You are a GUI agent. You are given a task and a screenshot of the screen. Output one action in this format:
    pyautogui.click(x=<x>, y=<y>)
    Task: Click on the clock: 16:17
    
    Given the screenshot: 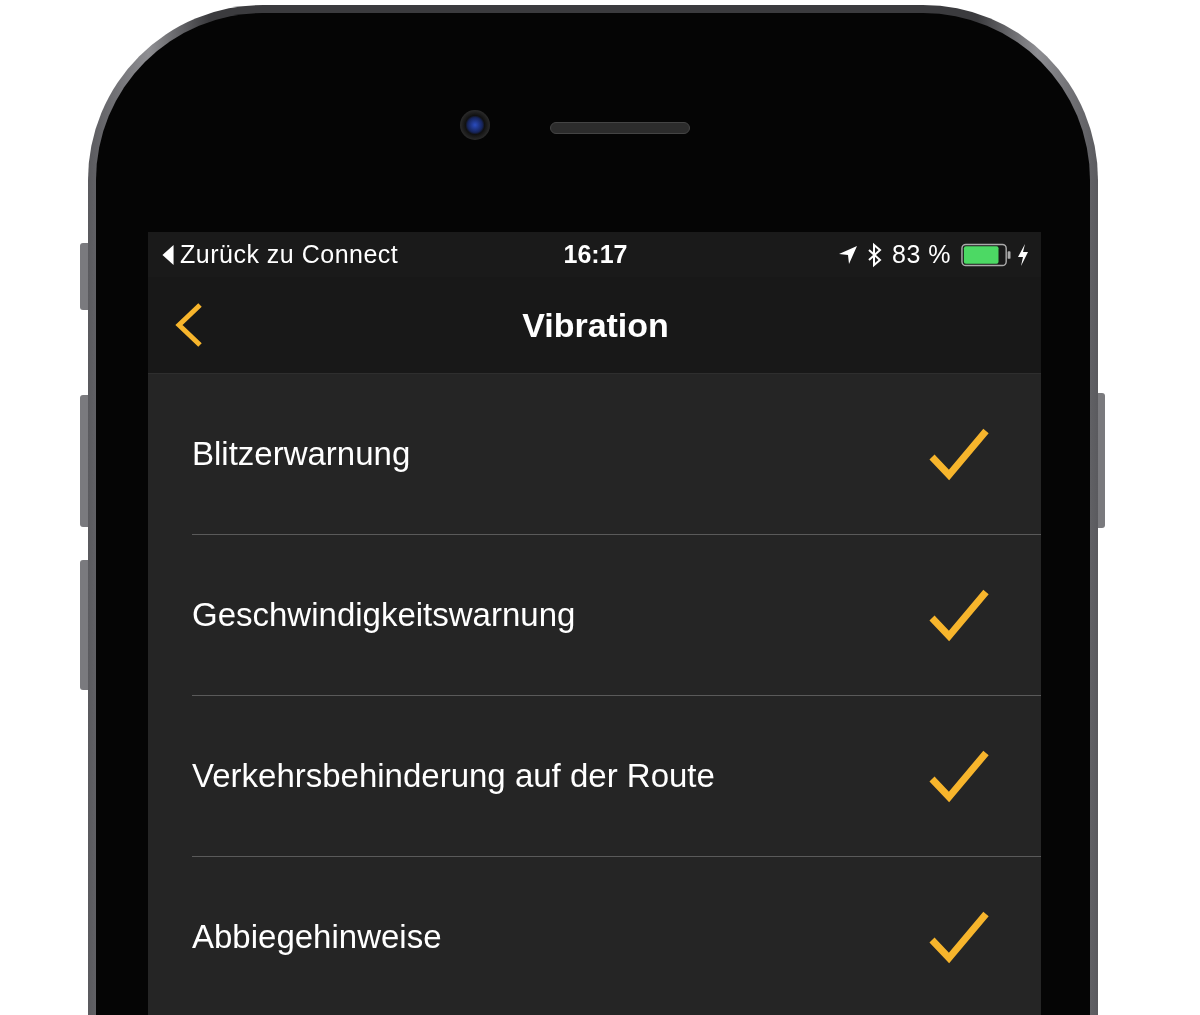 What is the action you would take?
    pyautogui.click(x=595, y=254)
    